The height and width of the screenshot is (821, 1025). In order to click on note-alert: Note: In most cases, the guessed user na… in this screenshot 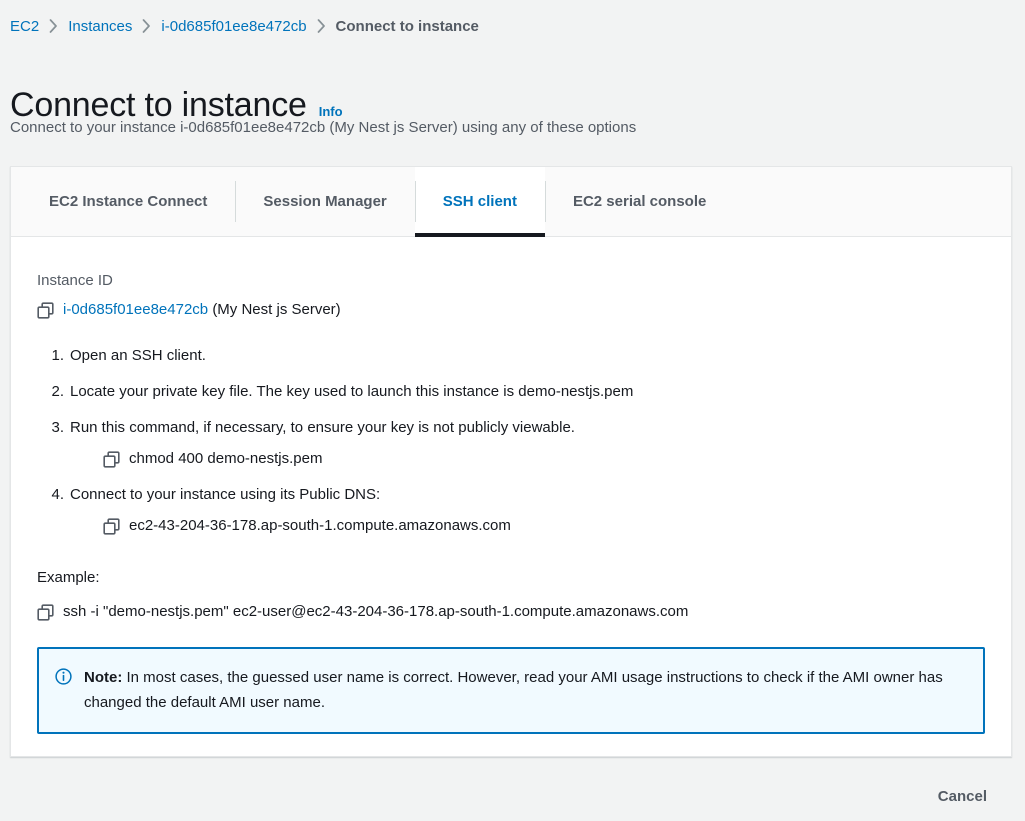, I will do `click(511, 690)`.